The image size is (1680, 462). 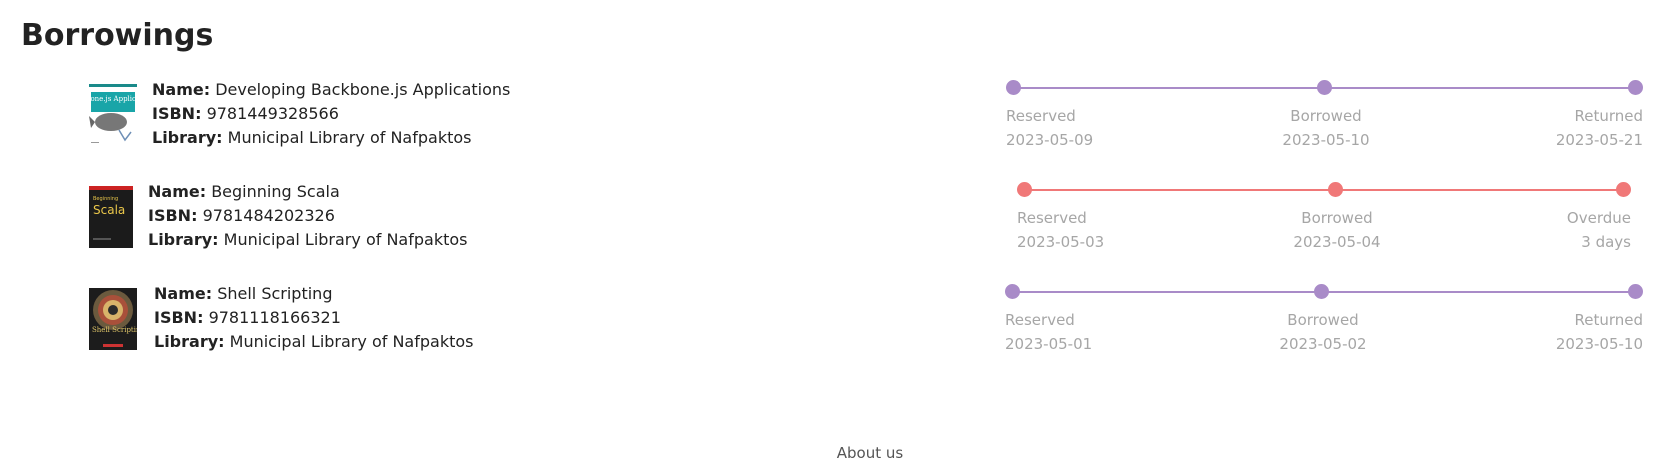 What do you see at coordinates (1606, 242) in the screenshot?
I see `step-value: 3 days` at bounding box center [1606, 242].